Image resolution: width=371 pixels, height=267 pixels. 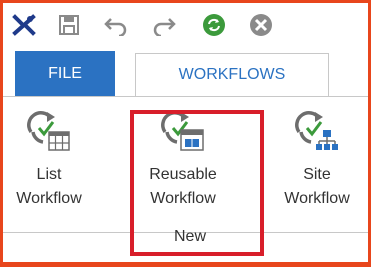 I want to click on site-workflow-label-line2: Workflow, so click(x=317, y=198).